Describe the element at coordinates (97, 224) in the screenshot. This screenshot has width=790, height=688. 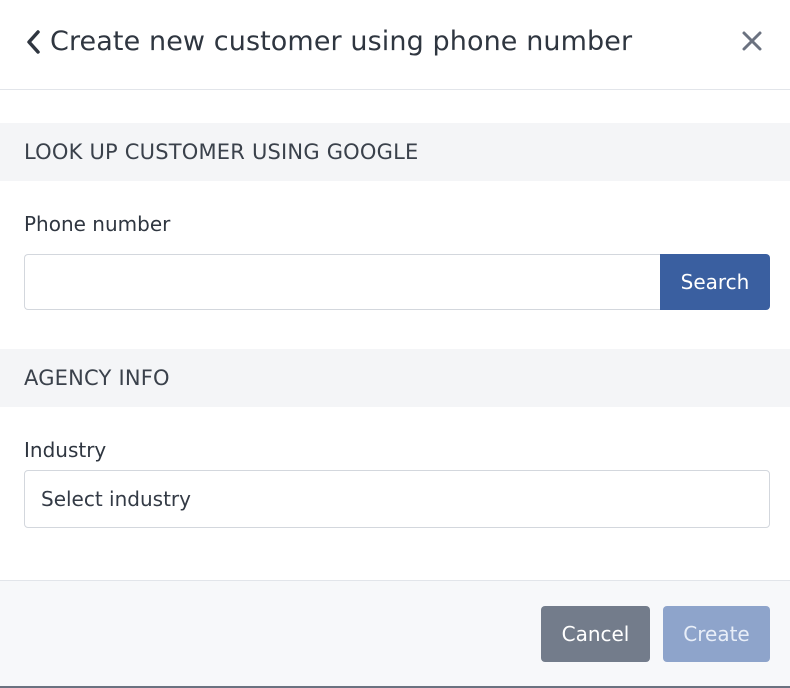
I see `phone-number-label: Phone number` at that location.